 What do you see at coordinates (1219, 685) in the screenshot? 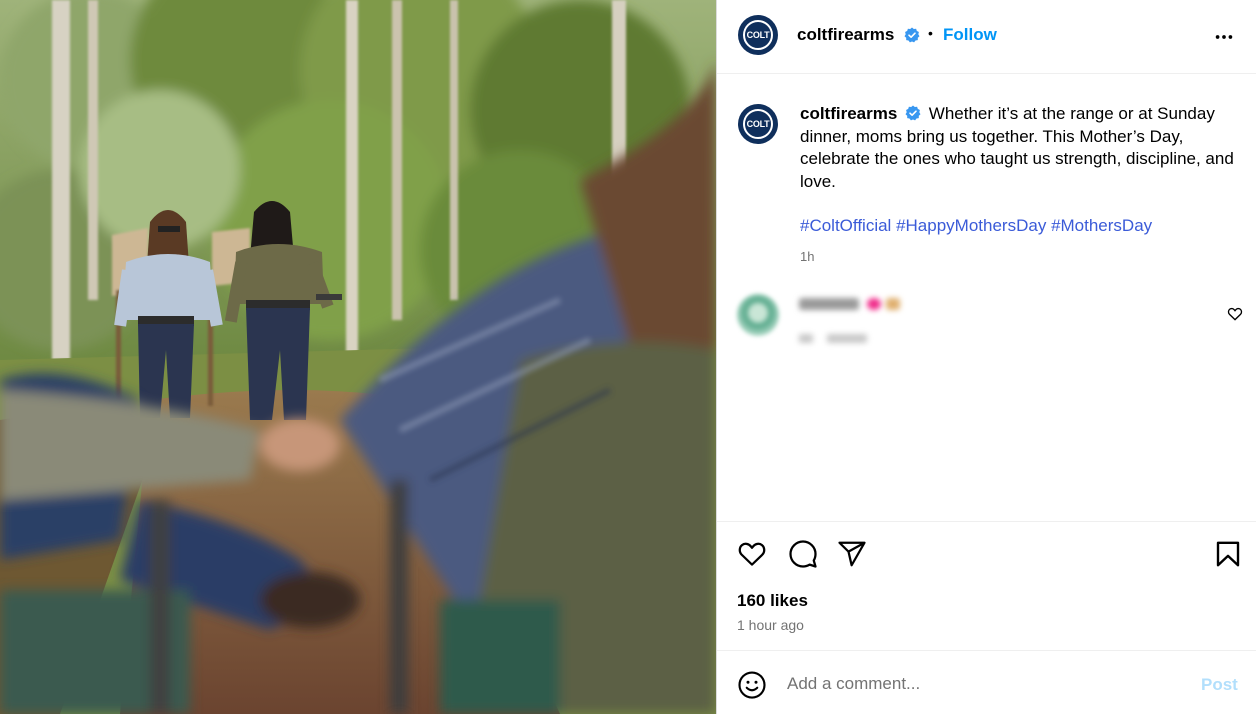
I see `post-comment-button: Post` at bounding box center [1219, 685].